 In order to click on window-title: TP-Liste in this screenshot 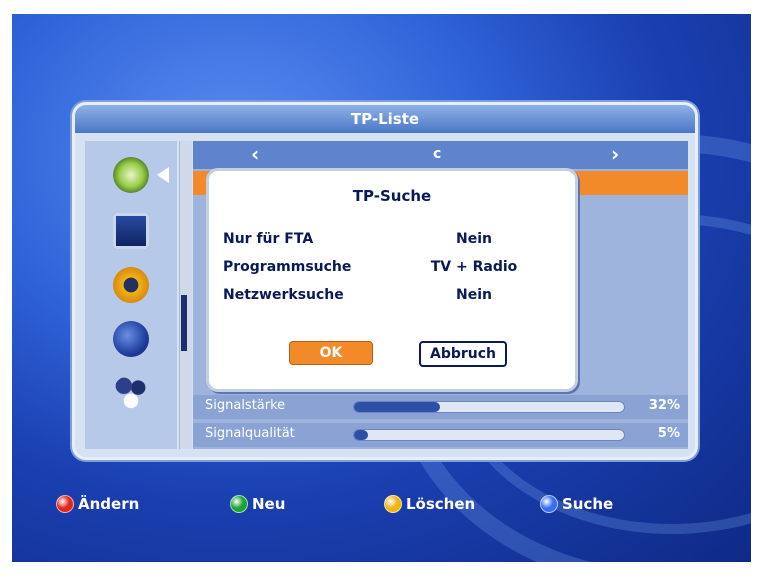, I will do `click(385, 119)`.